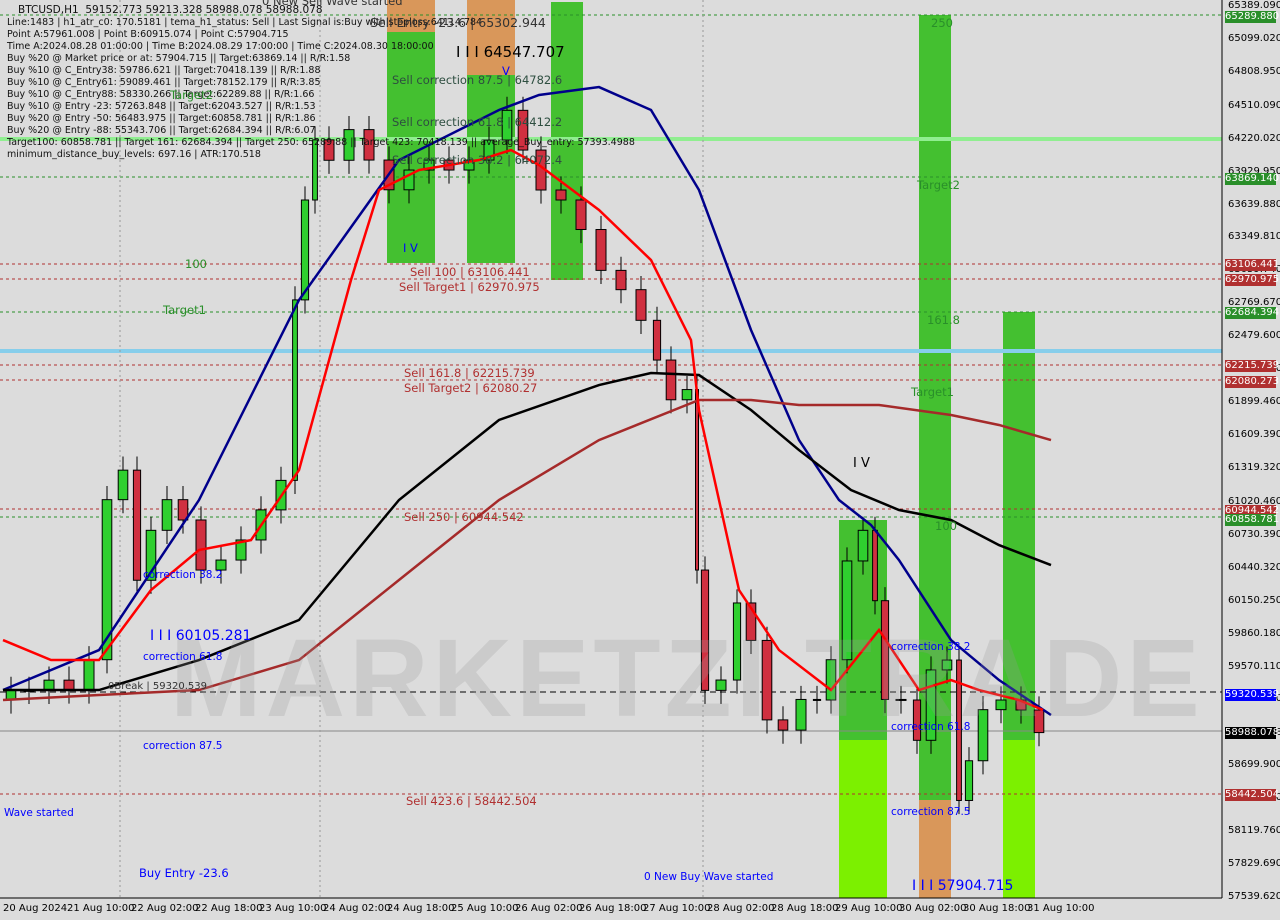  Describe the element at coordinates (943, 320) in the screenshot. I see `level-1618: 161.8` at that location.